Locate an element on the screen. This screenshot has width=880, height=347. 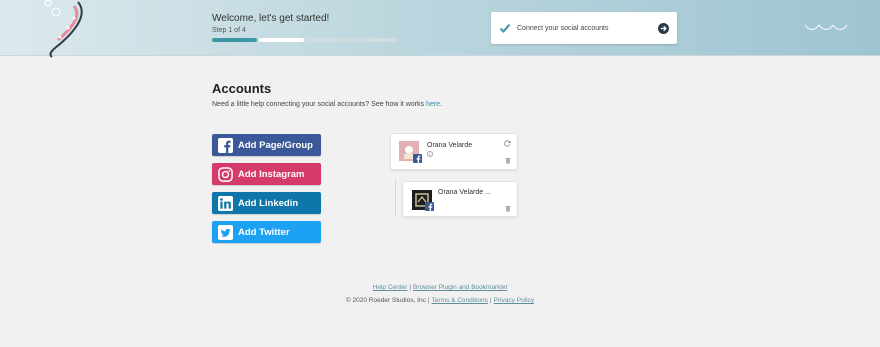
add-linkedin-label: Add Linkedin is located at coordinates (268, 203).